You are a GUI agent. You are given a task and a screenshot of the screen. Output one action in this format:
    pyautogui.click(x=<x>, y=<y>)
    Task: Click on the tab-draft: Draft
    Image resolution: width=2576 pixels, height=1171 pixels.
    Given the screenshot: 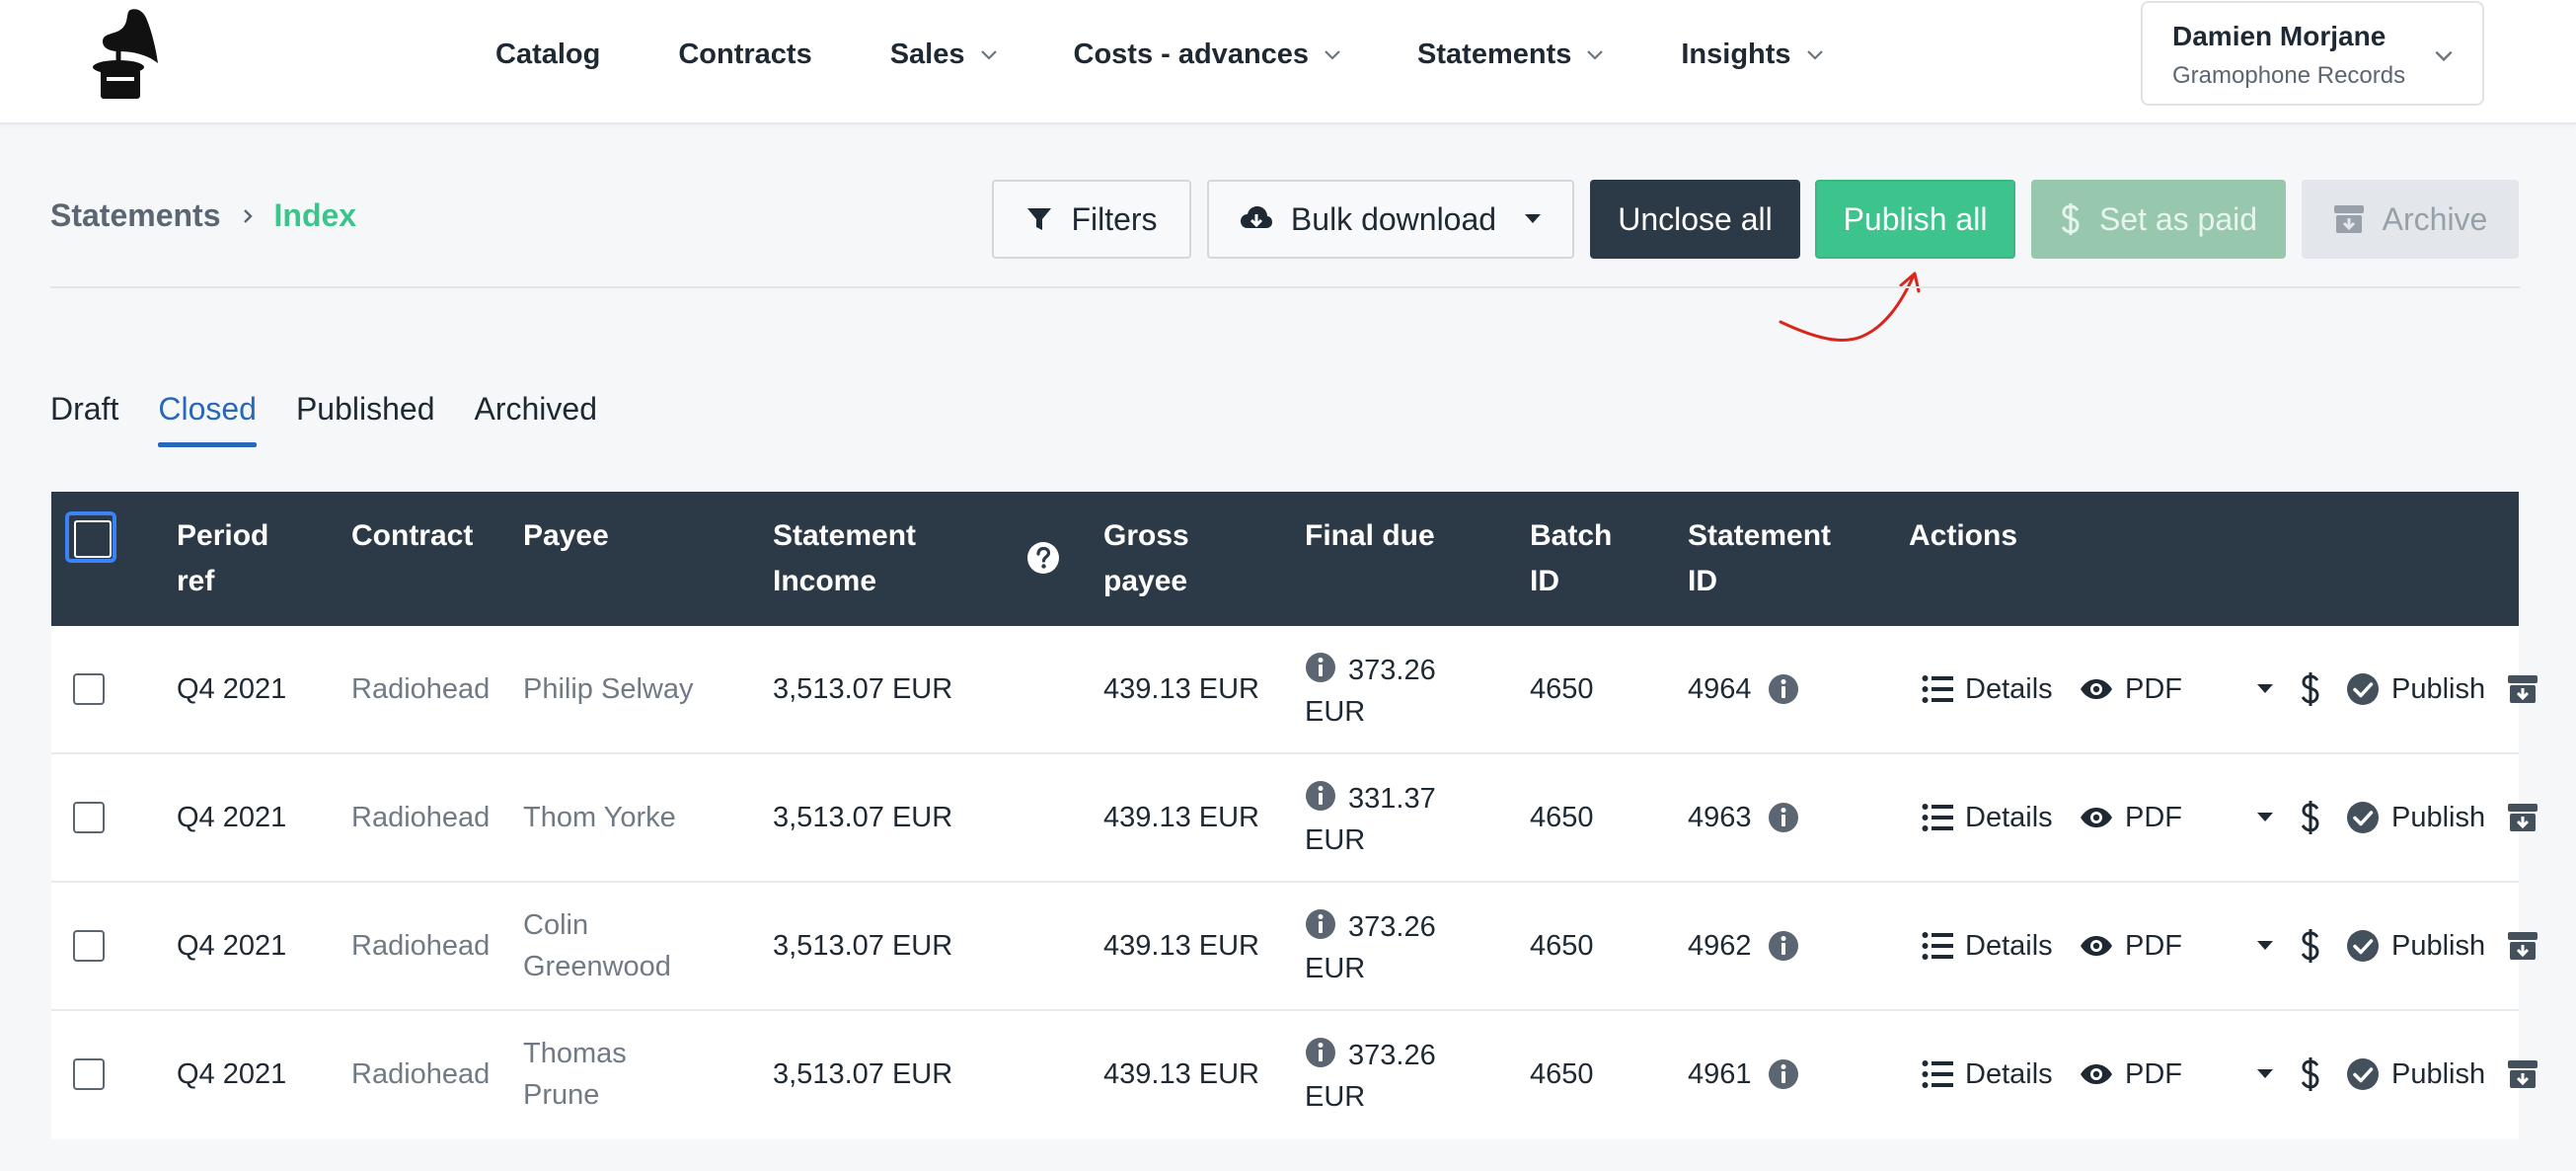 What is the action you would take?
    pyautogui.click(x=84, y=420)
    